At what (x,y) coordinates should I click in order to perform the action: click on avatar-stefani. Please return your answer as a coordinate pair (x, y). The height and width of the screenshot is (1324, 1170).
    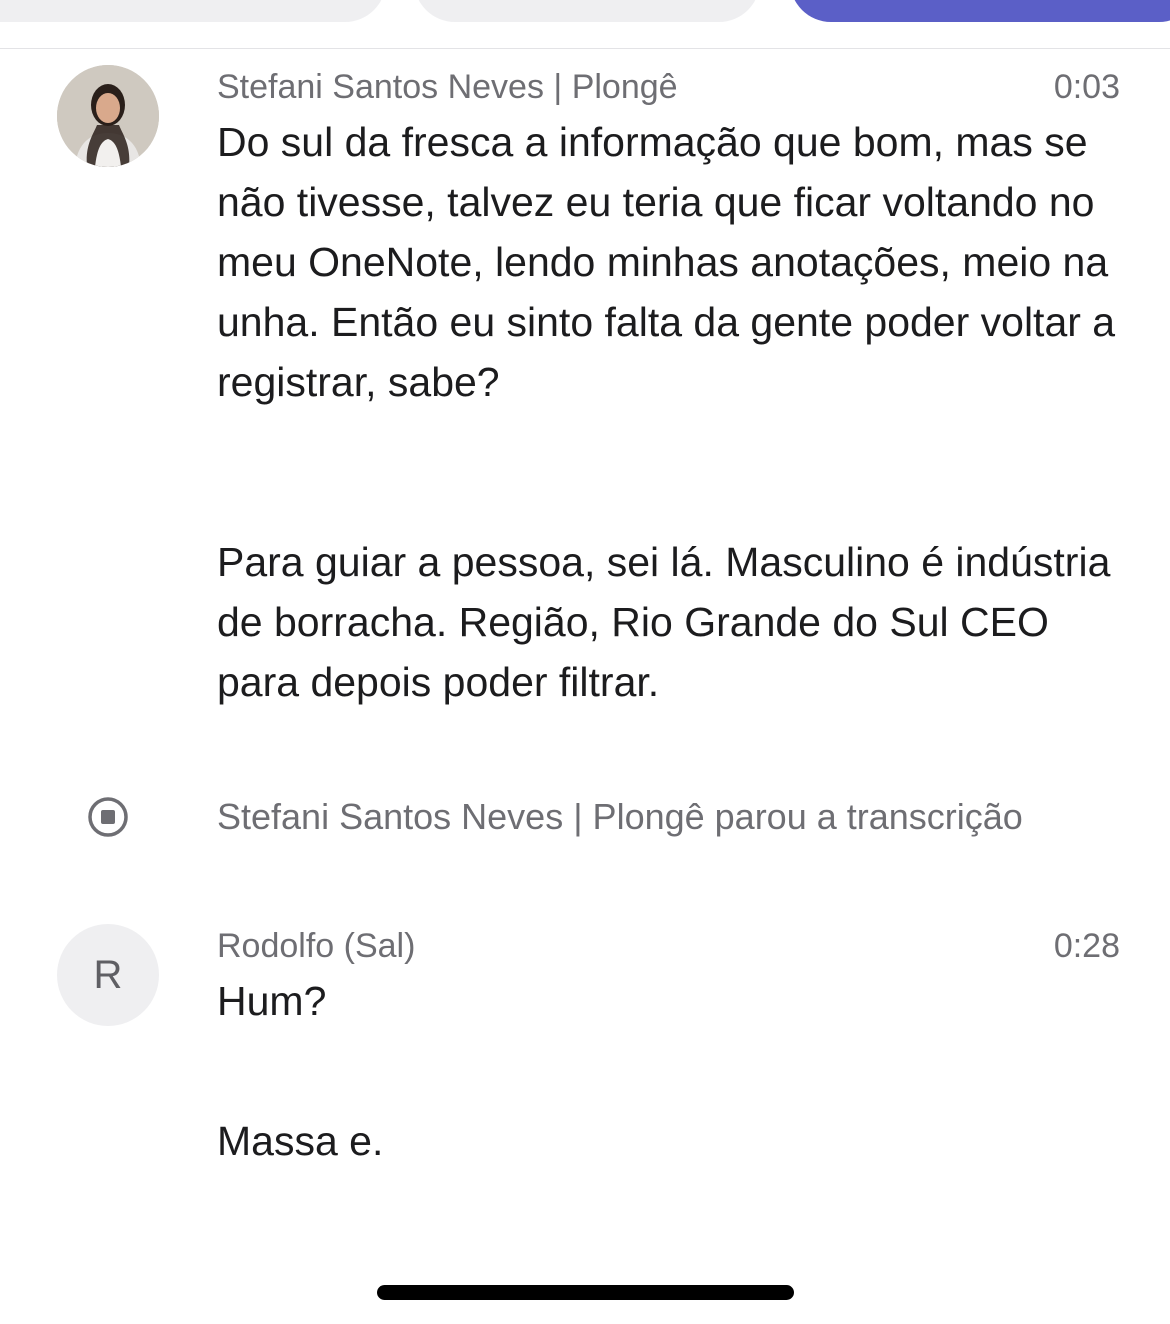
    Looking at the image, I should click on (108, 116).